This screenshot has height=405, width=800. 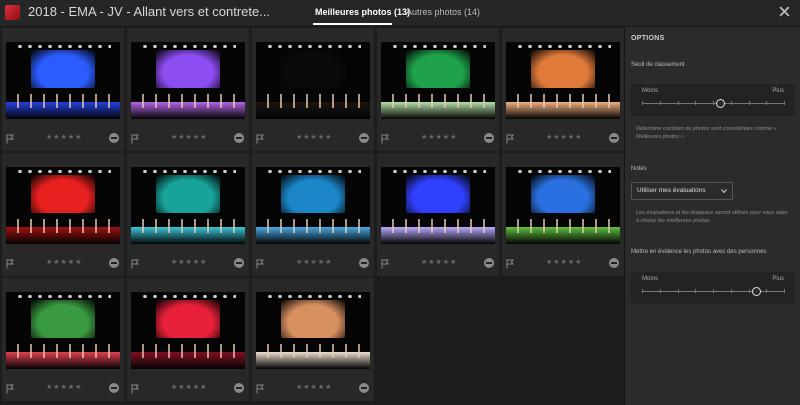 I want to click on people-slider-box: Moins Plus, so click(x=713, y=288).